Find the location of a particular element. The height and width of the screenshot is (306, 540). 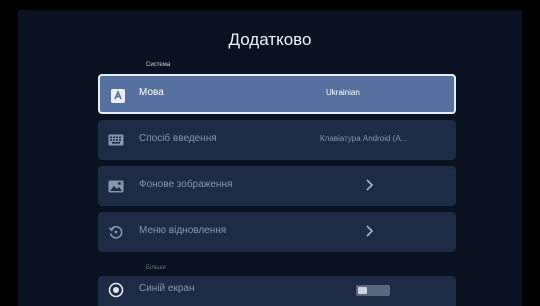

wallpaper-row: Фонове зображення is located at coordinates (277, 186).